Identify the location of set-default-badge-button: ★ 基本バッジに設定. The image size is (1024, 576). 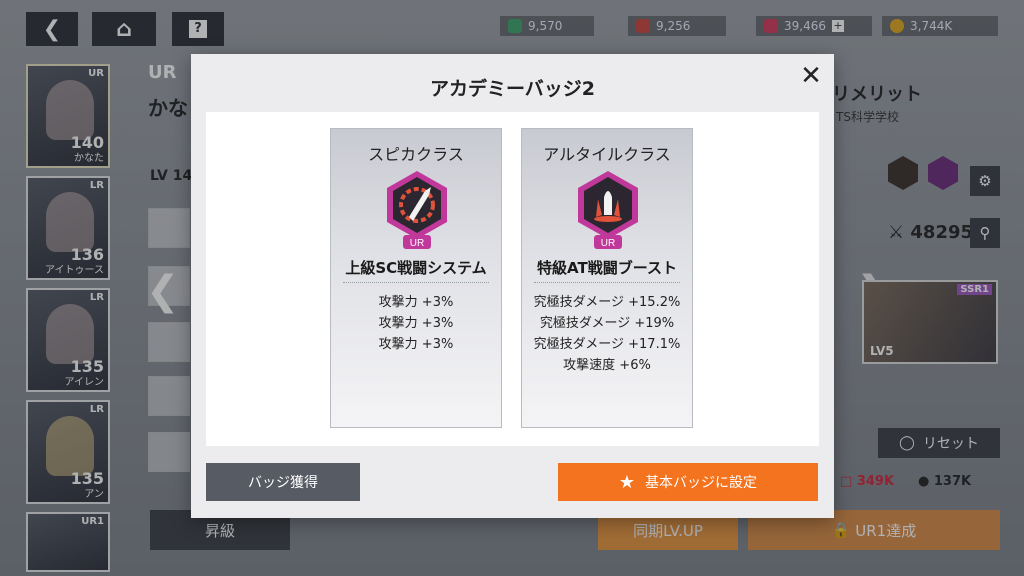
(688, 482).